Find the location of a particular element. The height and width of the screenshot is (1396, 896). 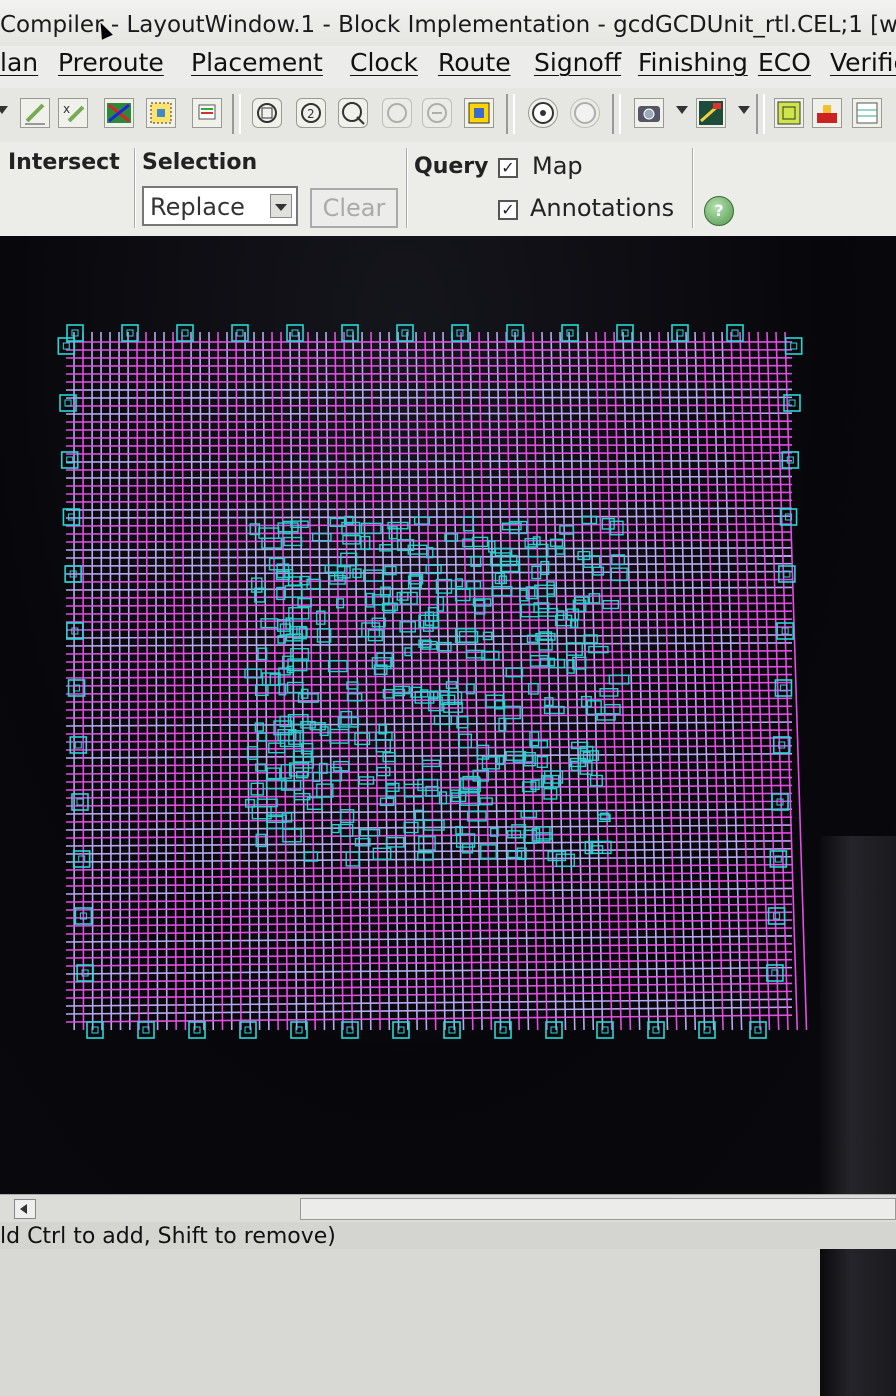

menu-signoff: Signoff is located at coordinates (577, 62).